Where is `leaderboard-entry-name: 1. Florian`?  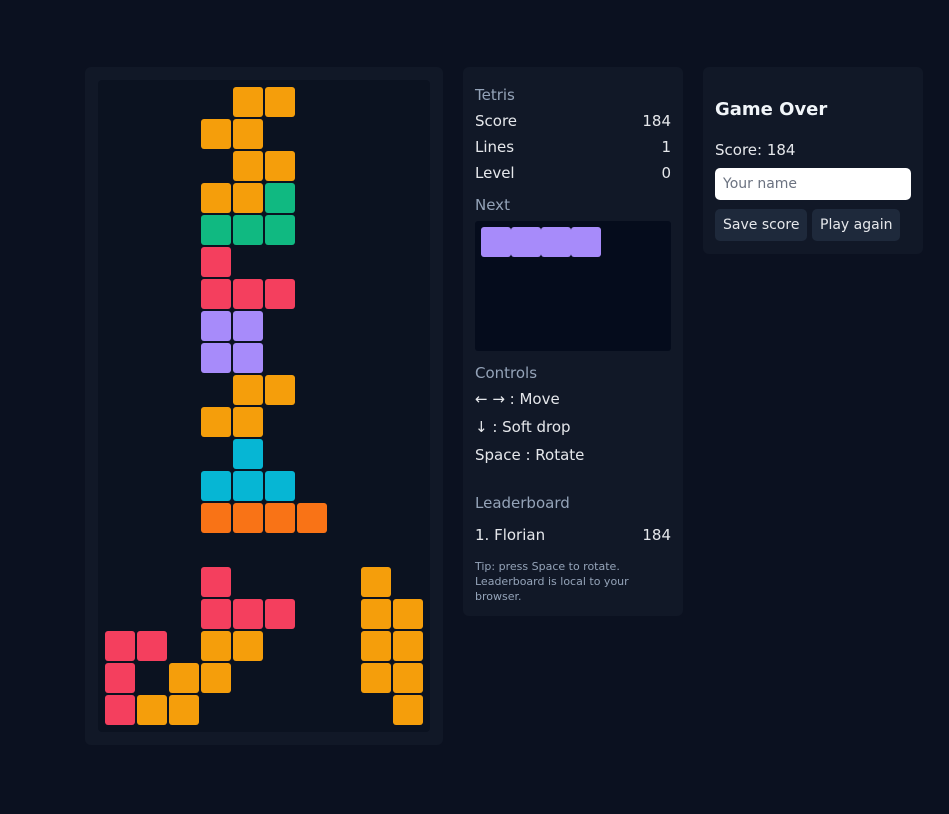
leaderboard-entry-name: 1. Florian is located at coordinates (510, 535).